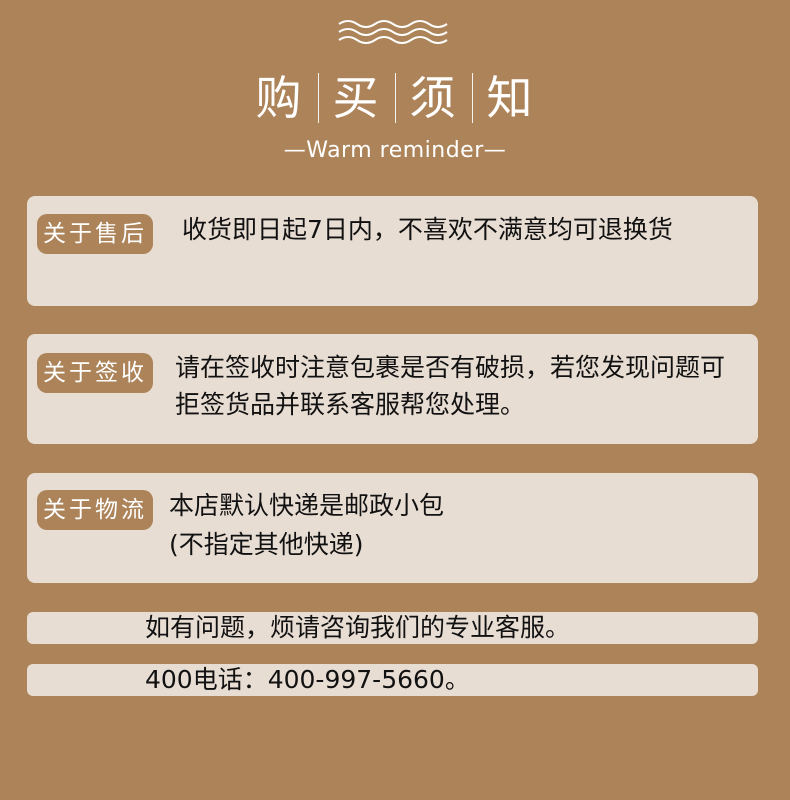 Image resolution: width=790 pixels, height=800 pixels. What do you see at coordinates (395, 150) in the screenshot?
I see `page-subtitle: —Warm reminder—` at bounding box center [395, 150].